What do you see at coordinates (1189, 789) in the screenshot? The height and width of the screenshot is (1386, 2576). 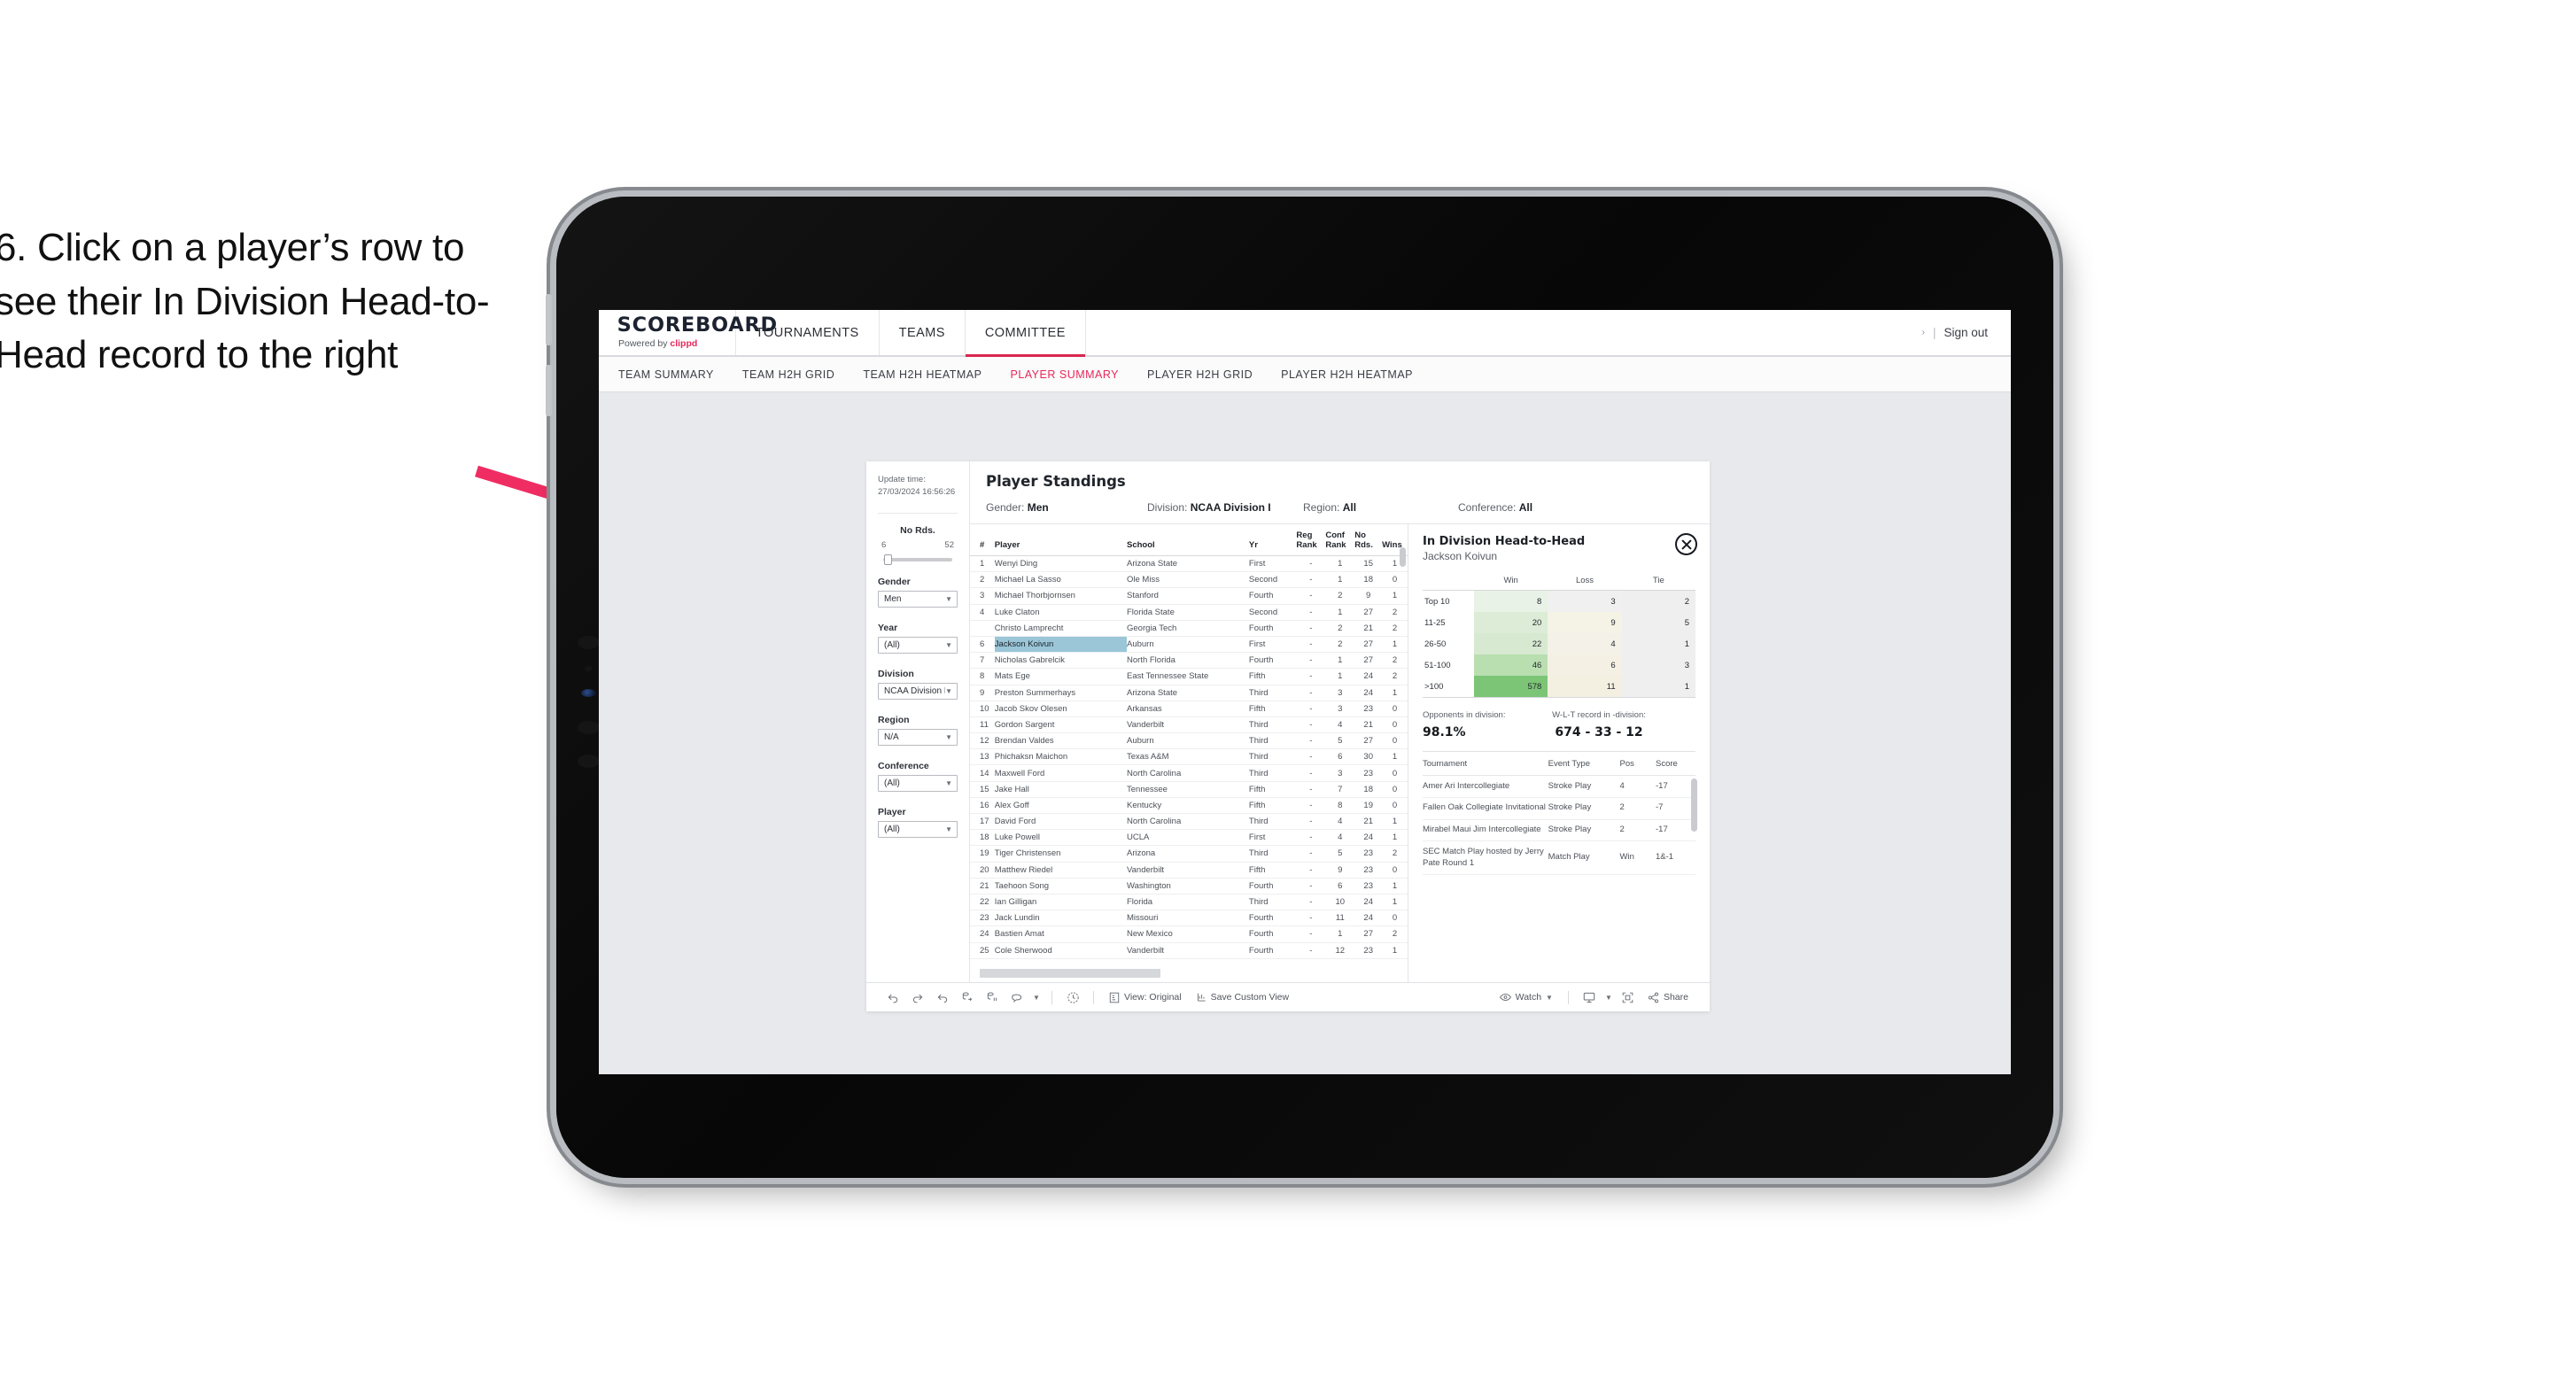 I see `table-row: 15 Jake Hall Tennessee Fifth -7 18 0` at bounding box center [1189, 789].